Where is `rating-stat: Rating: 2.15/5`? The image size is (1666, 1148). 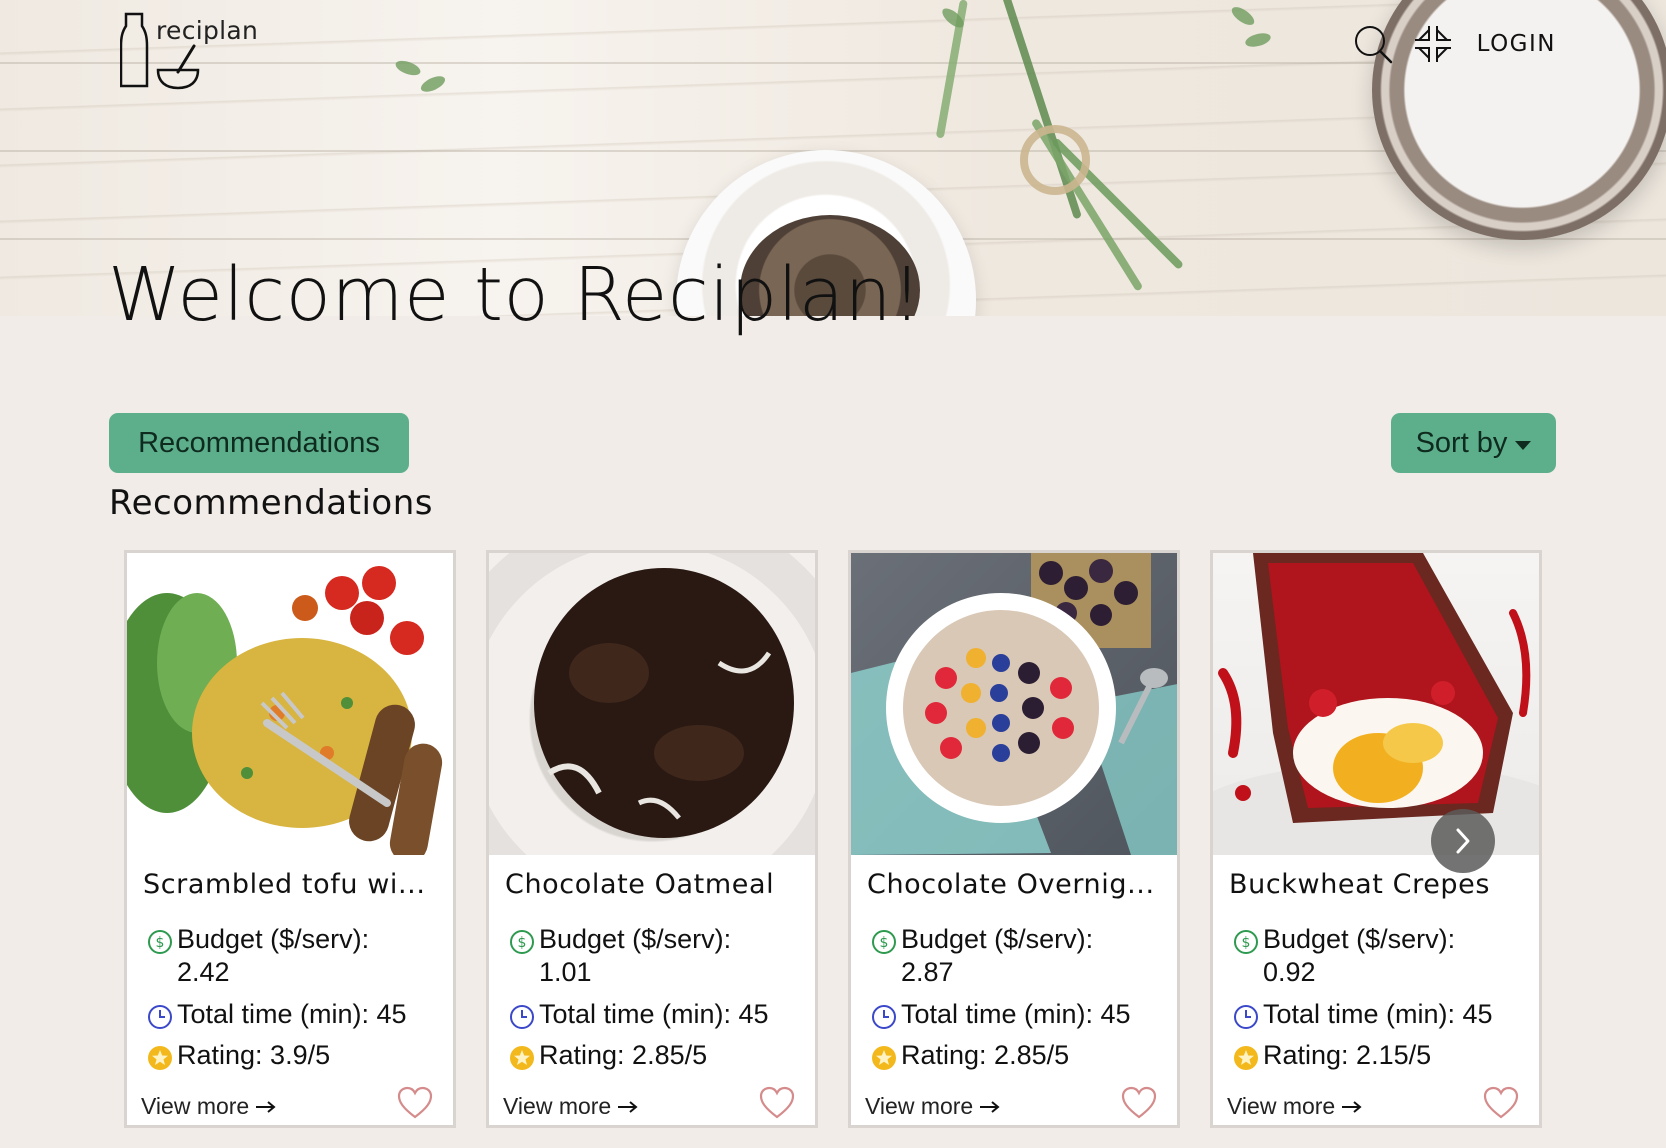 rating-stat: Rating: 2.15/5 is located at coordinates (1332, 1055).